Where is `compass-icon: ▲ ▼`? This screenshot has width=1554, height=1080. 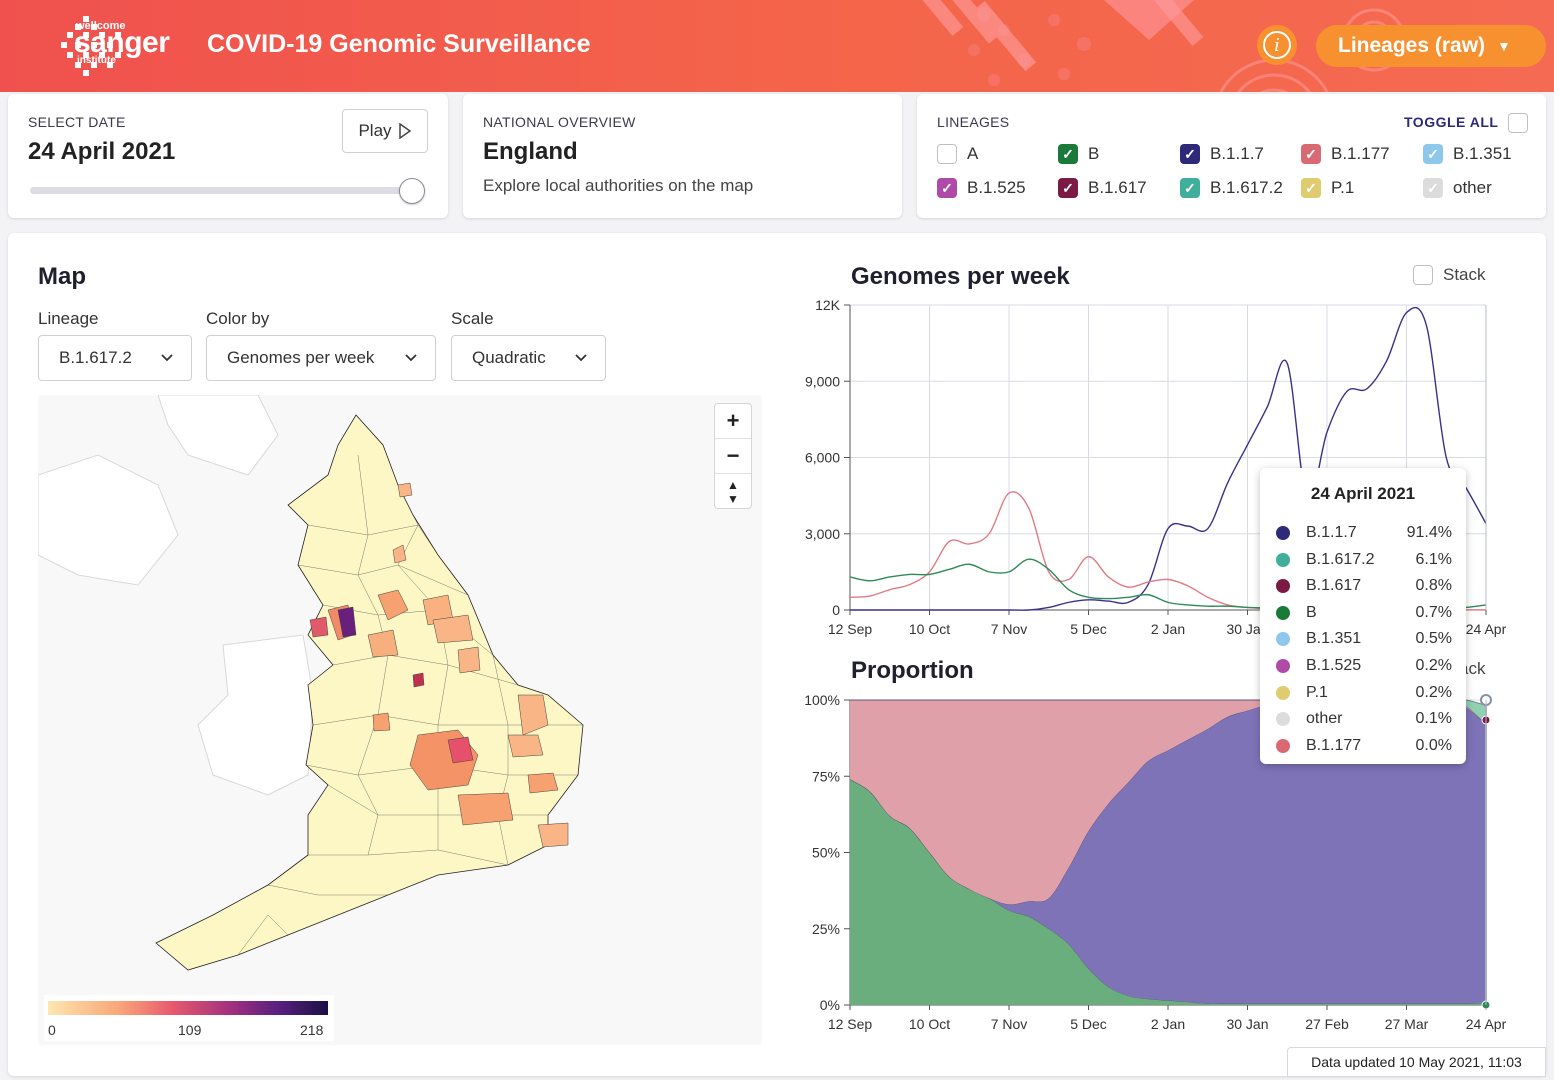
compass-icon: ▲ ▼ is located at coordinates (733, 491).